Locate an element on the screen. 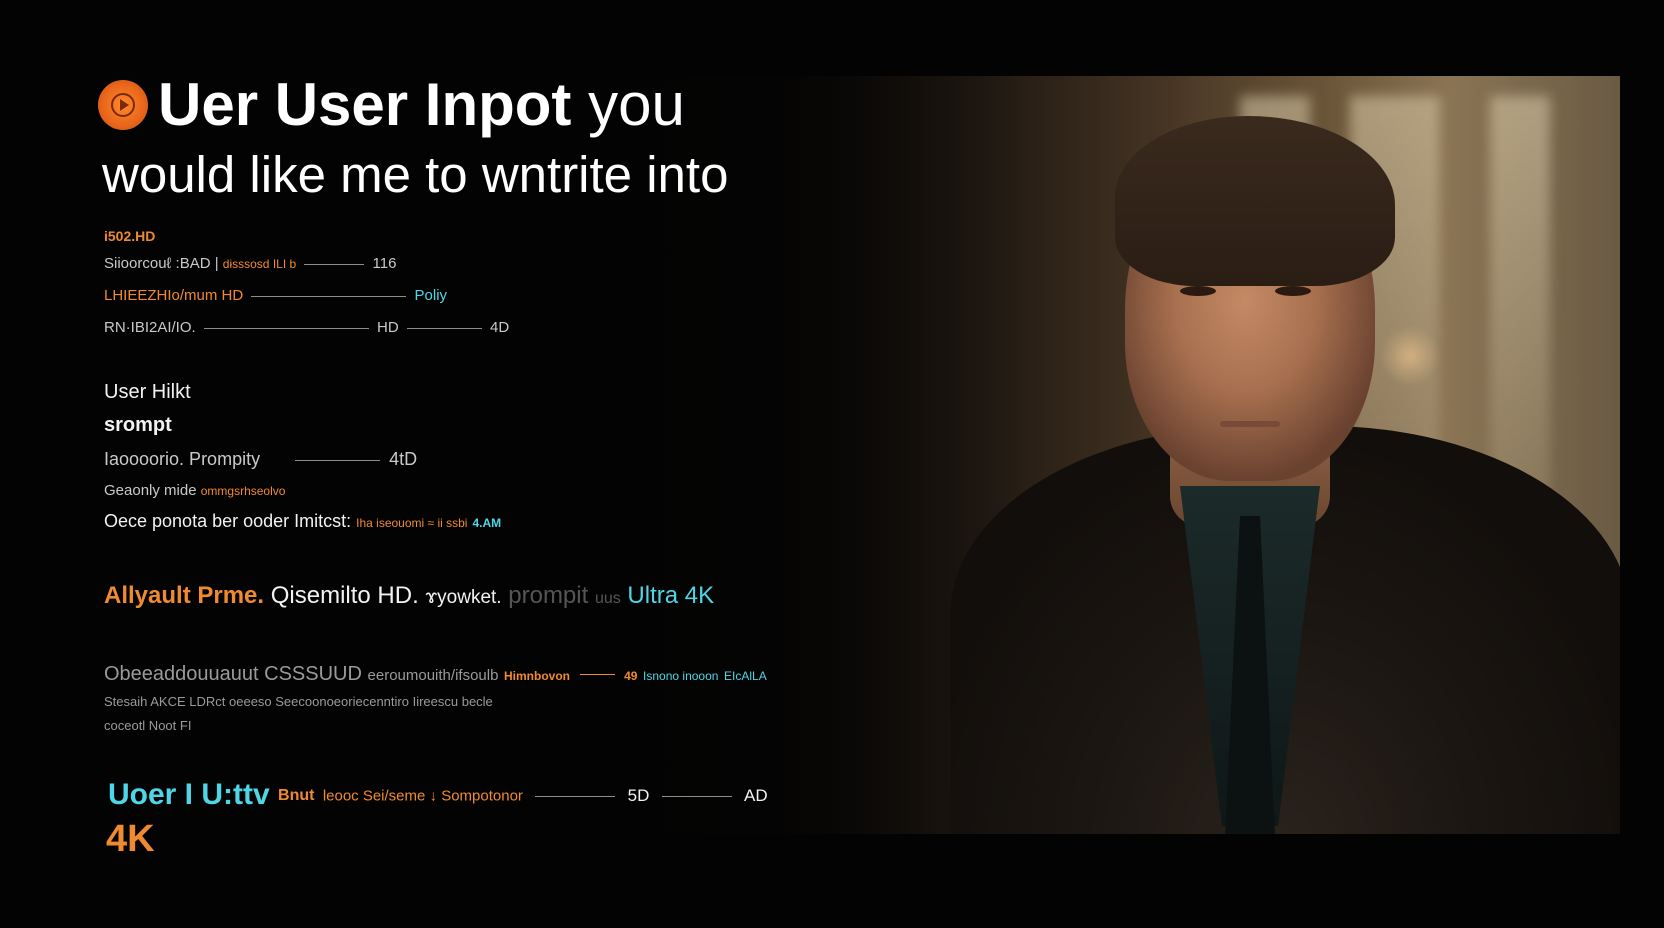 The height and width of the screenshot is (928, 1664). page-title: Uer User Inpot you is located at coordinates (421, 104).